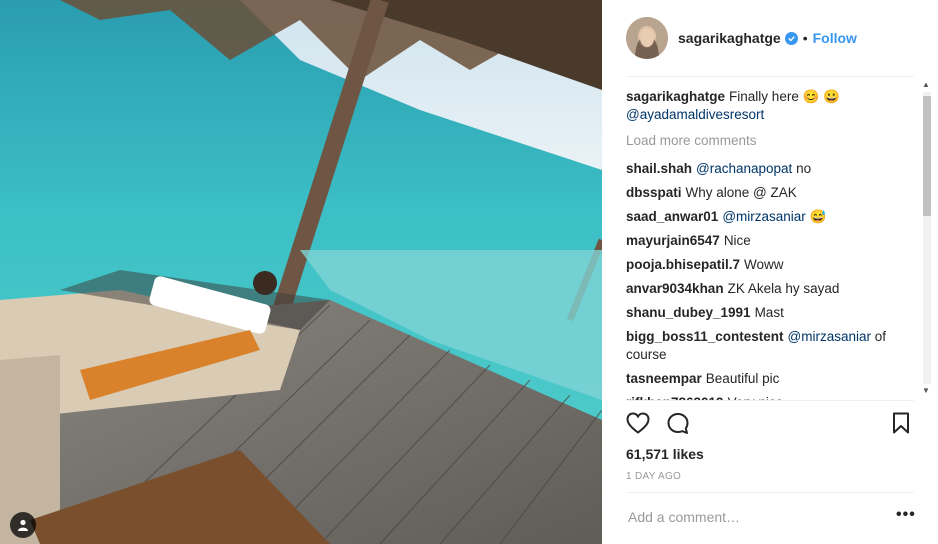 The height and width of the screenshot is (544, 938). I want to click on add-comment-input, so click(753, 517).